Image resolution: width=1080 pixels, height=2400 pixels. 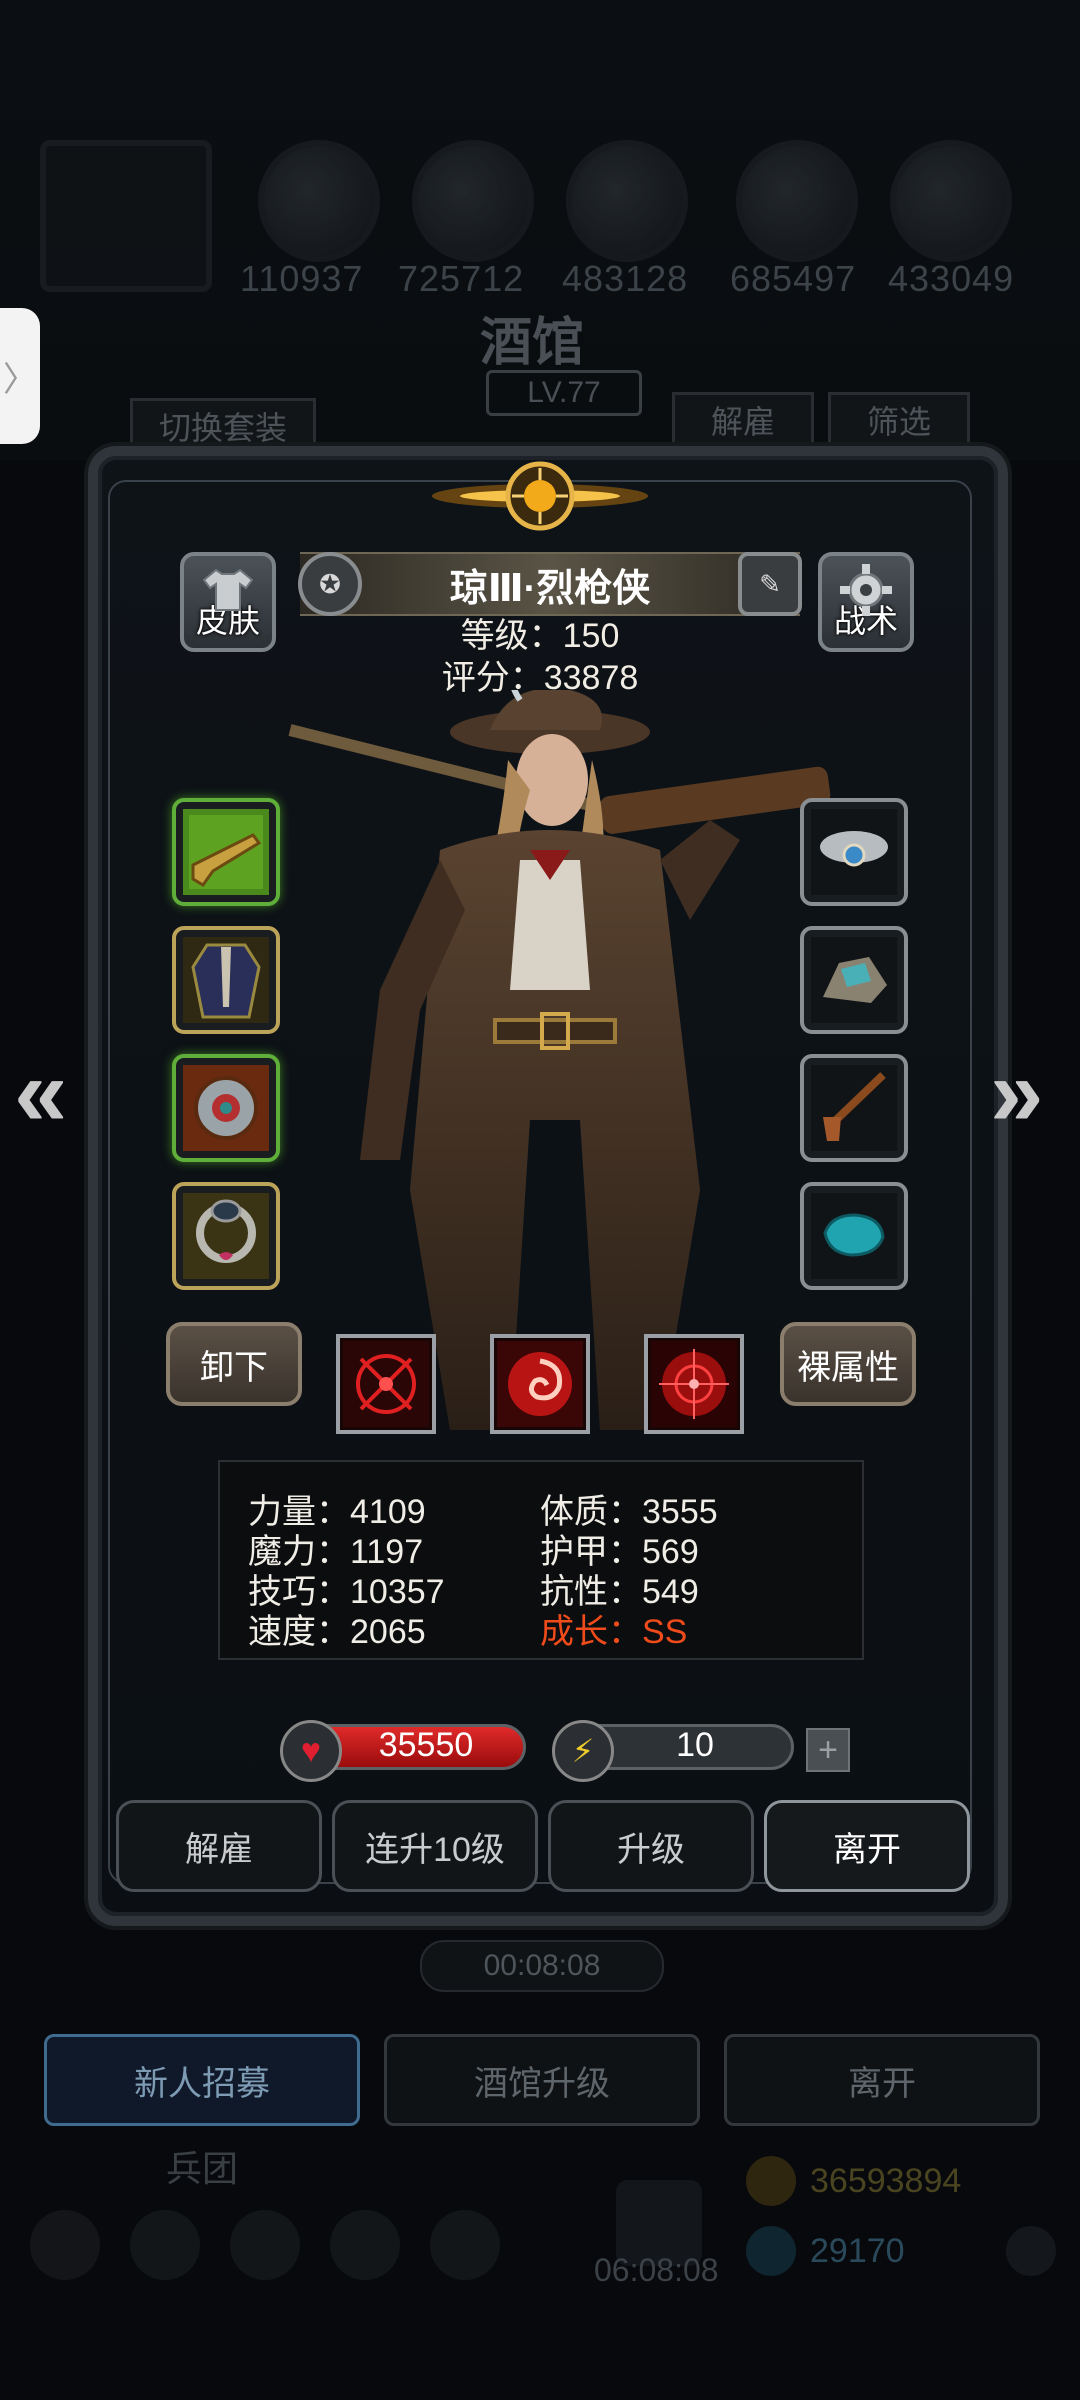 What do you see at coordinates (743, 420) in the screenshot?
I see `background-dismiss-button: 解雇` at bounding box center [743, 420].